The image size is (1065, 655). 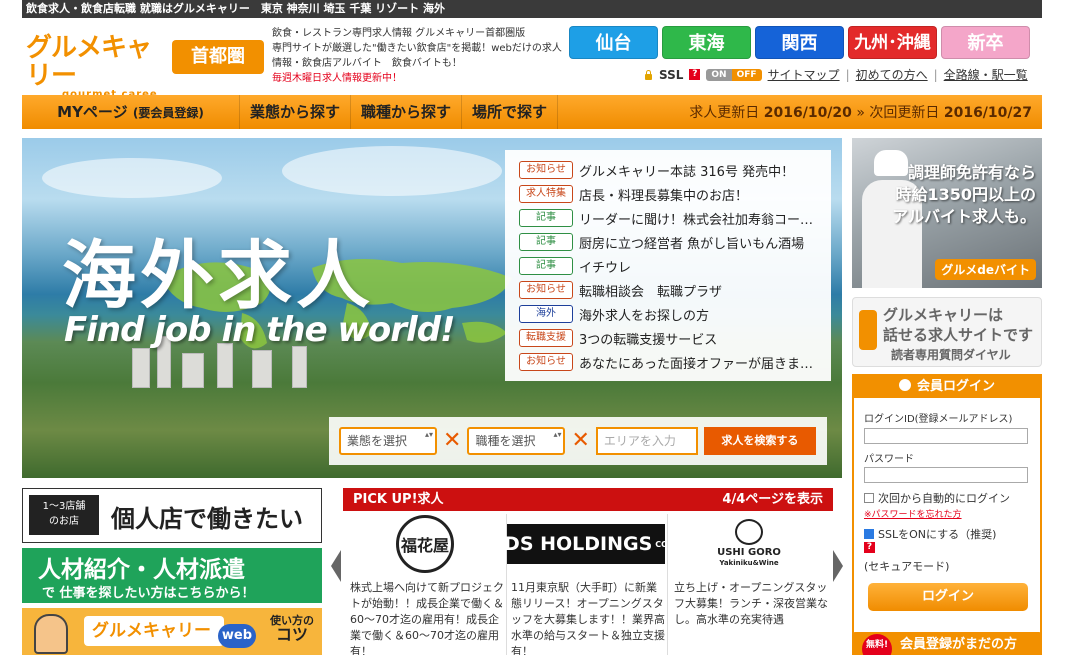 I want to click on company-logo: USHI GORO Yakiniku&Wine, so click(x=749, y=544).